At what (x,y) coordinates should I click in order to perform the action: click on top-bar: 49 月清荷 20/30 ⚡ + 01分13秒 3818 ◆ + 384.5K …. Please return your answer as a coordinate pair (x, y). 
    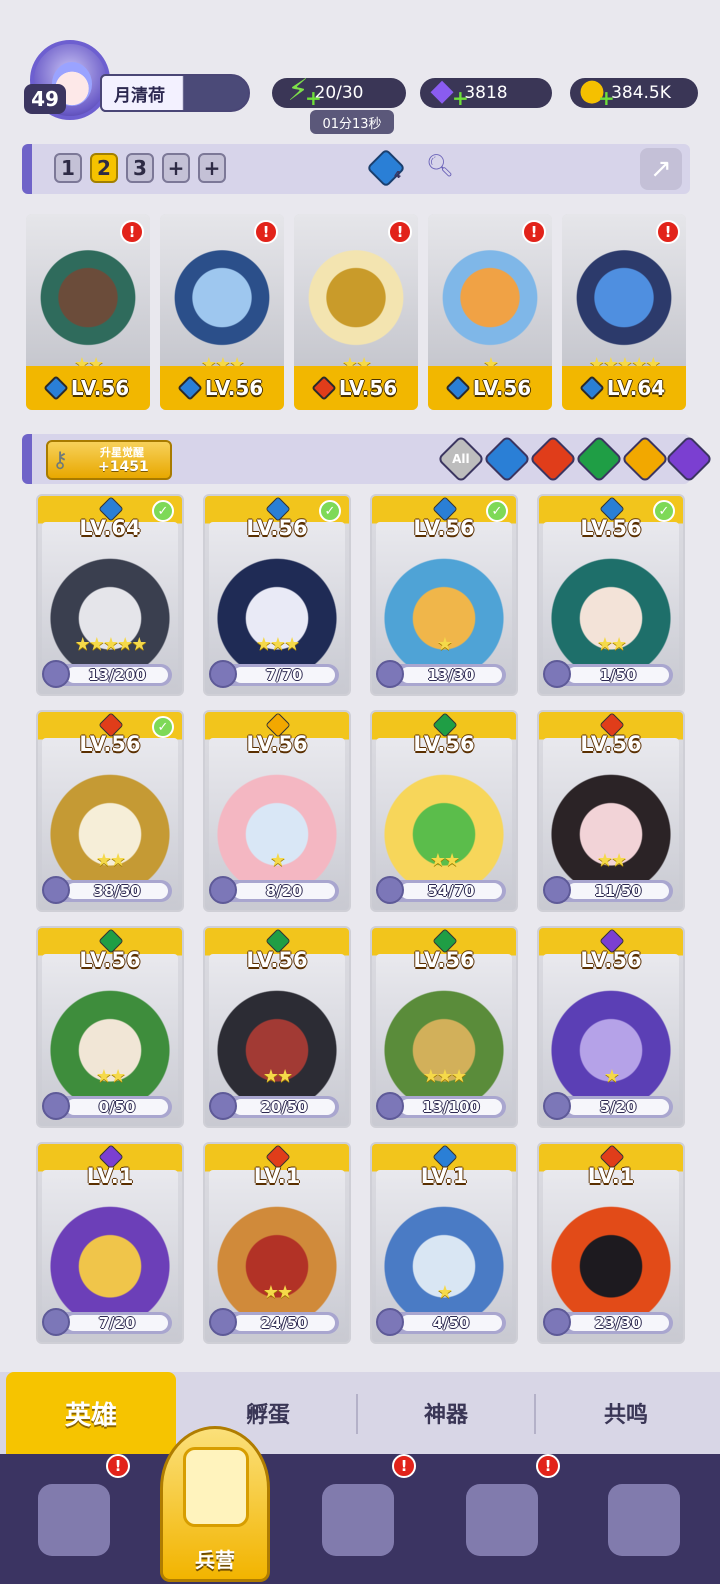
    Looking at the image, I should click on (360, 70).